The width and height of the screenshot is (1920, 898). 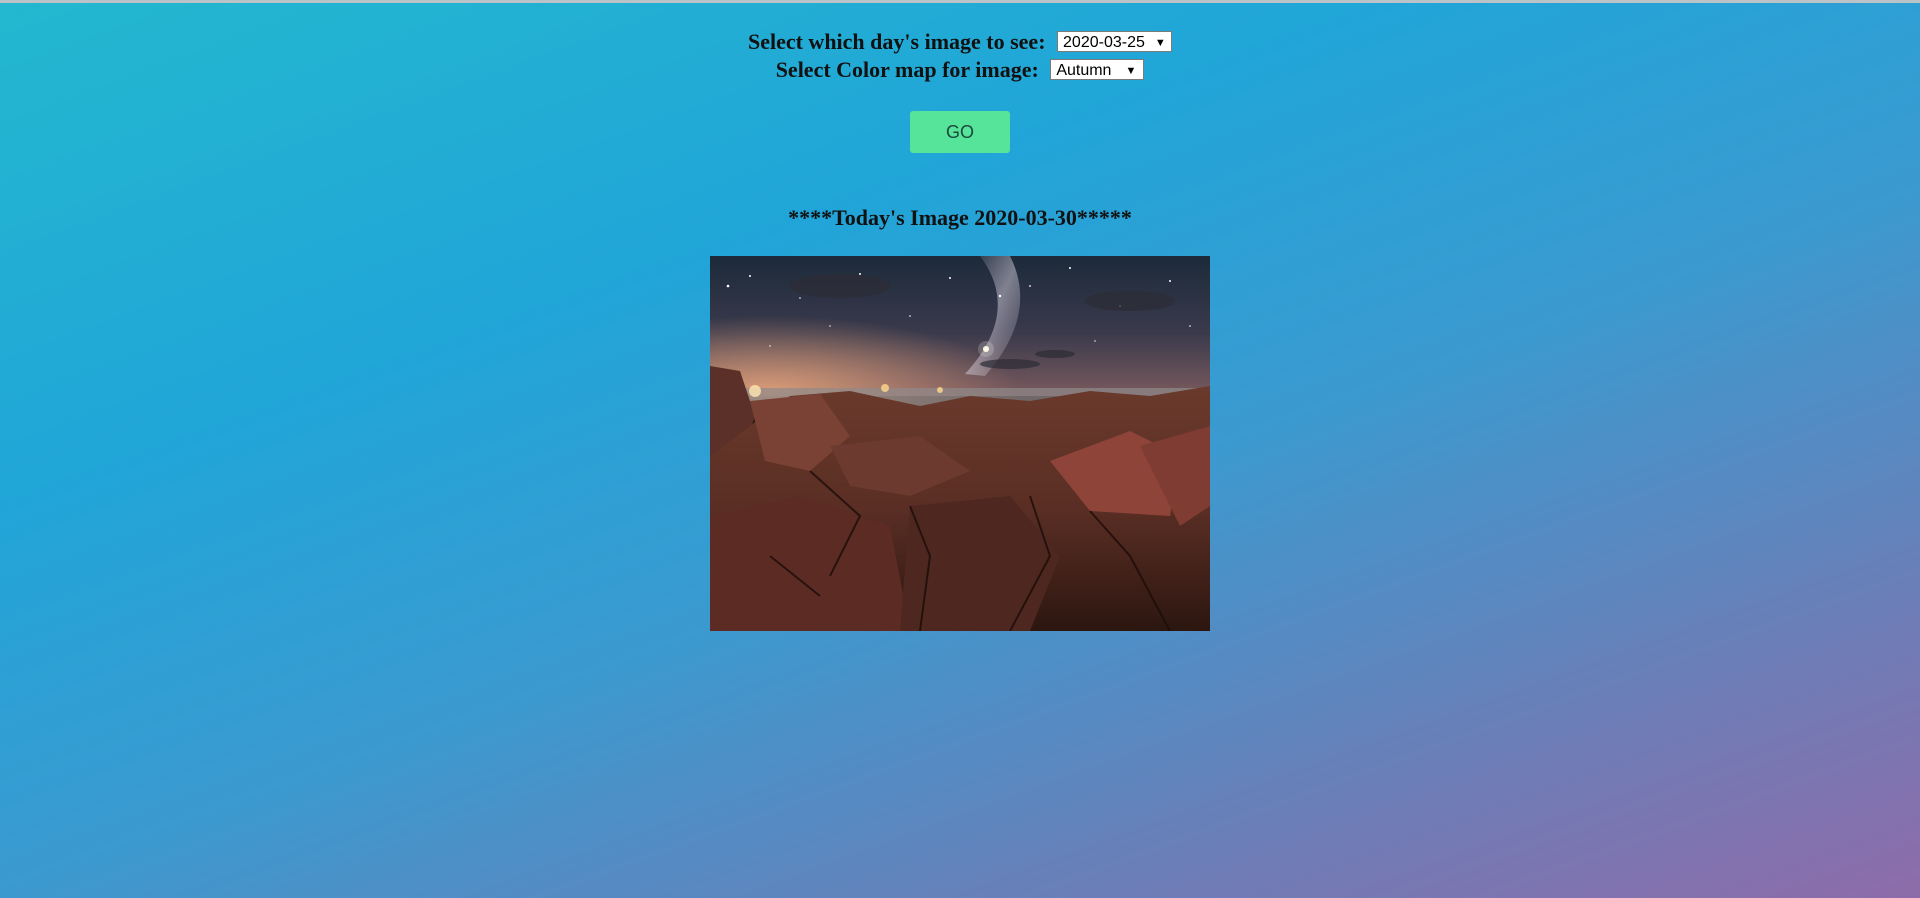 I want to click on day-select-label: Select which day's image to see:, so click(x=896, y=41).